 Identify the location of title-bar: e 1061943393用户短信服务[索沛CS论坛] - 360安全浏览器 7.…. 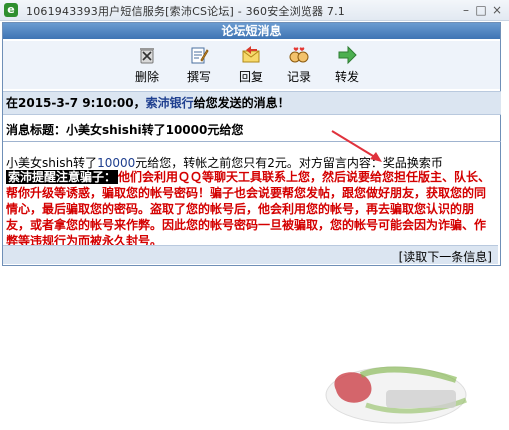
(254, 10).